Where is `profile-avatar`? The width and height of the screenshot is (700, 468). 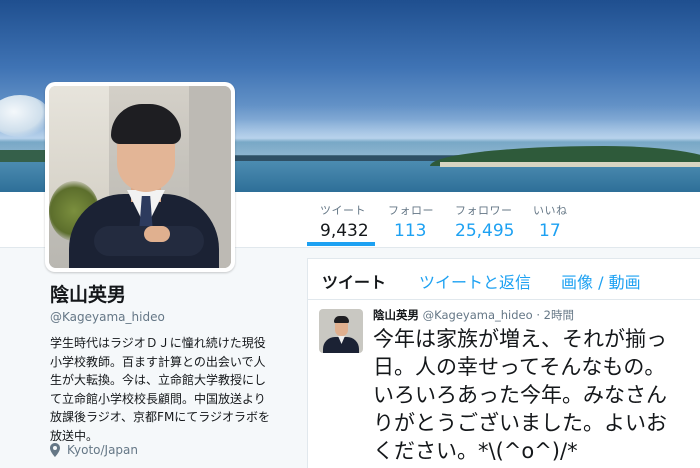
profile-avatar is located at coordinates (140, 177).